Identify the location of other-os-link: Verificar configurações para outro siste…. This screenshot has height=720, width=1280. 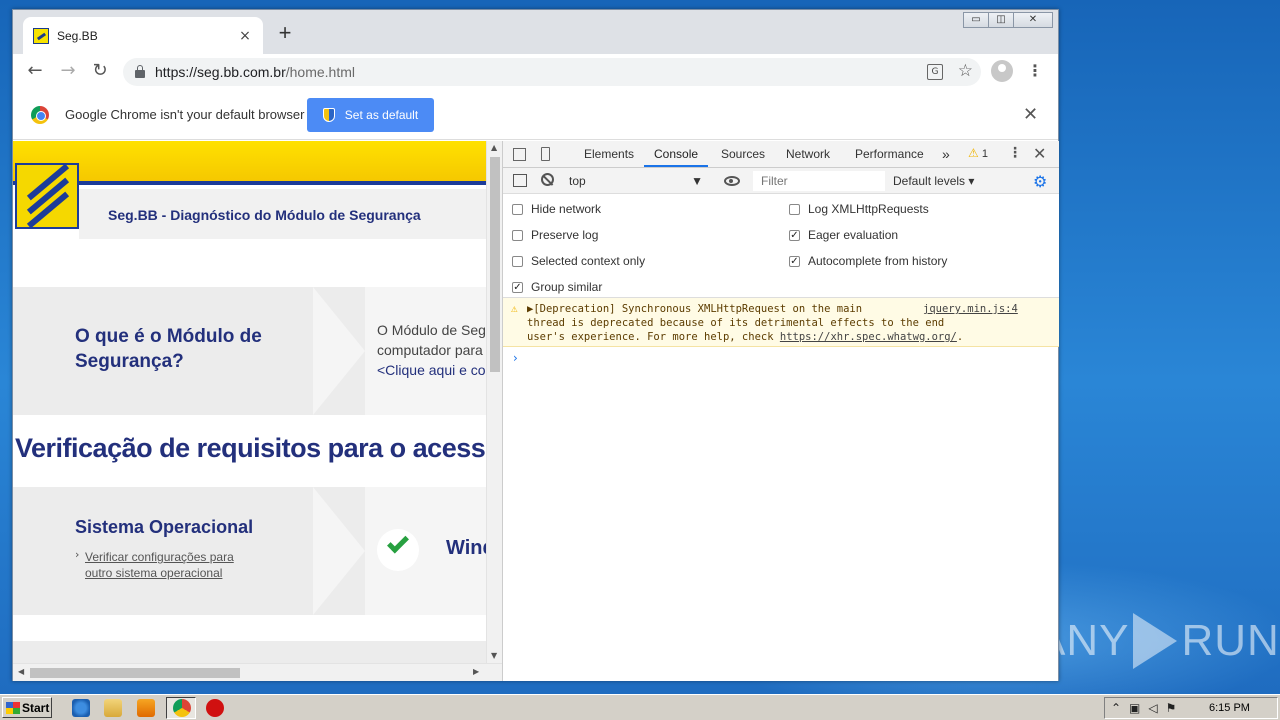
(170, 565).